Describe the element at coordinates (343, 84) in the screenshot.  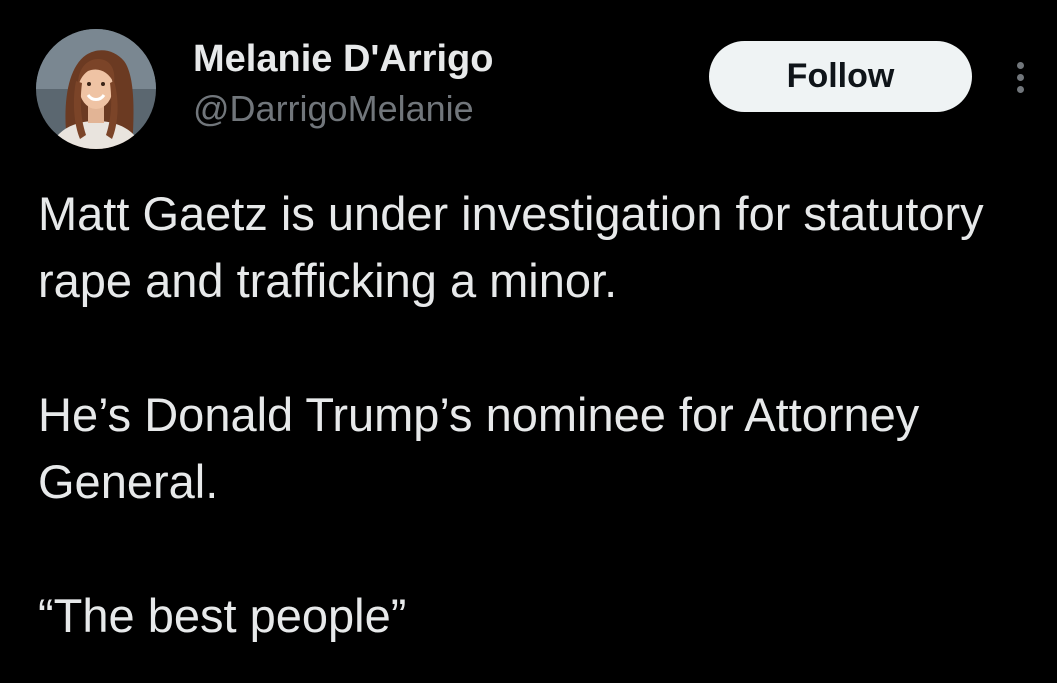
I see `author-info: Melanie D'Arrigo @DarrigoMelanie` at that location.